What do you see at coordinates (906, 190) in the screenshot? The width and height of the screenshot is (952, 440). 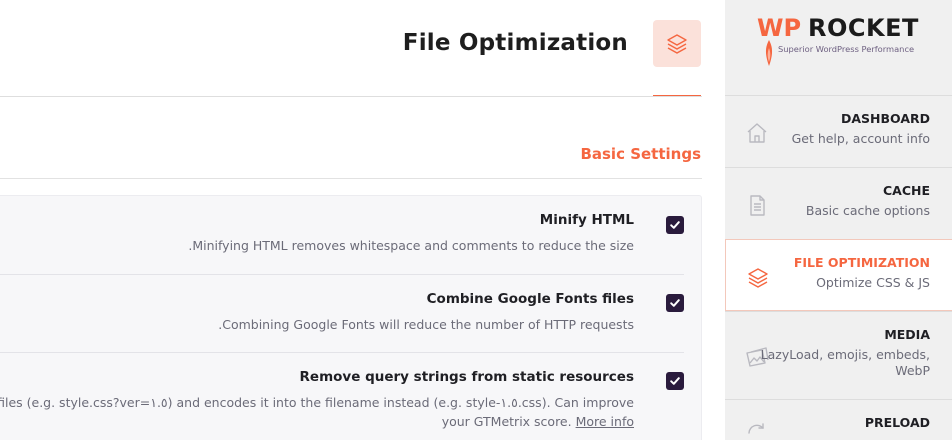 I see `sidebar-item-title: CACHE` at bounding box center [906, 190].